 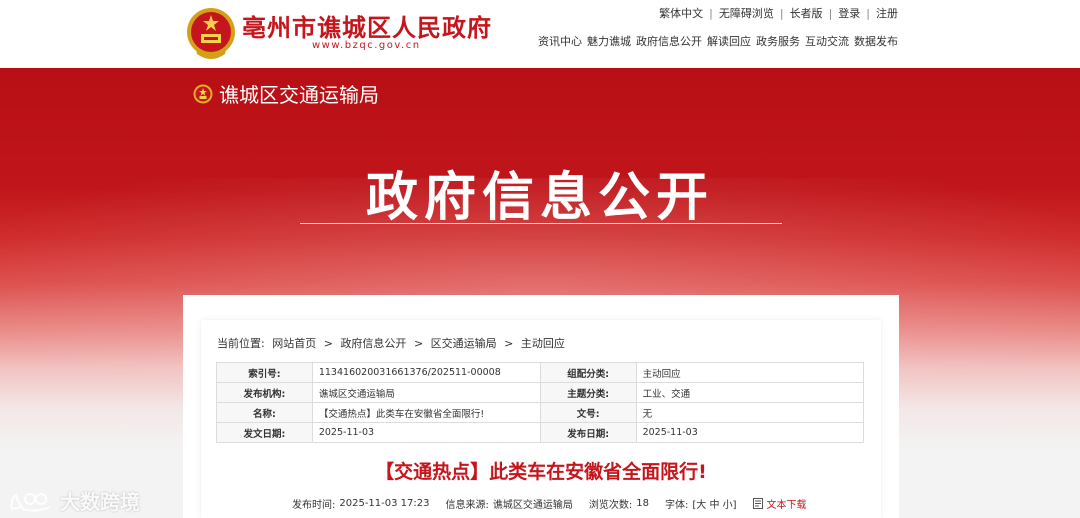 I want to click on table-row: 发文日期: 2025-11-03 发布日期: 2025-11-03, so click(x=540, y=432).